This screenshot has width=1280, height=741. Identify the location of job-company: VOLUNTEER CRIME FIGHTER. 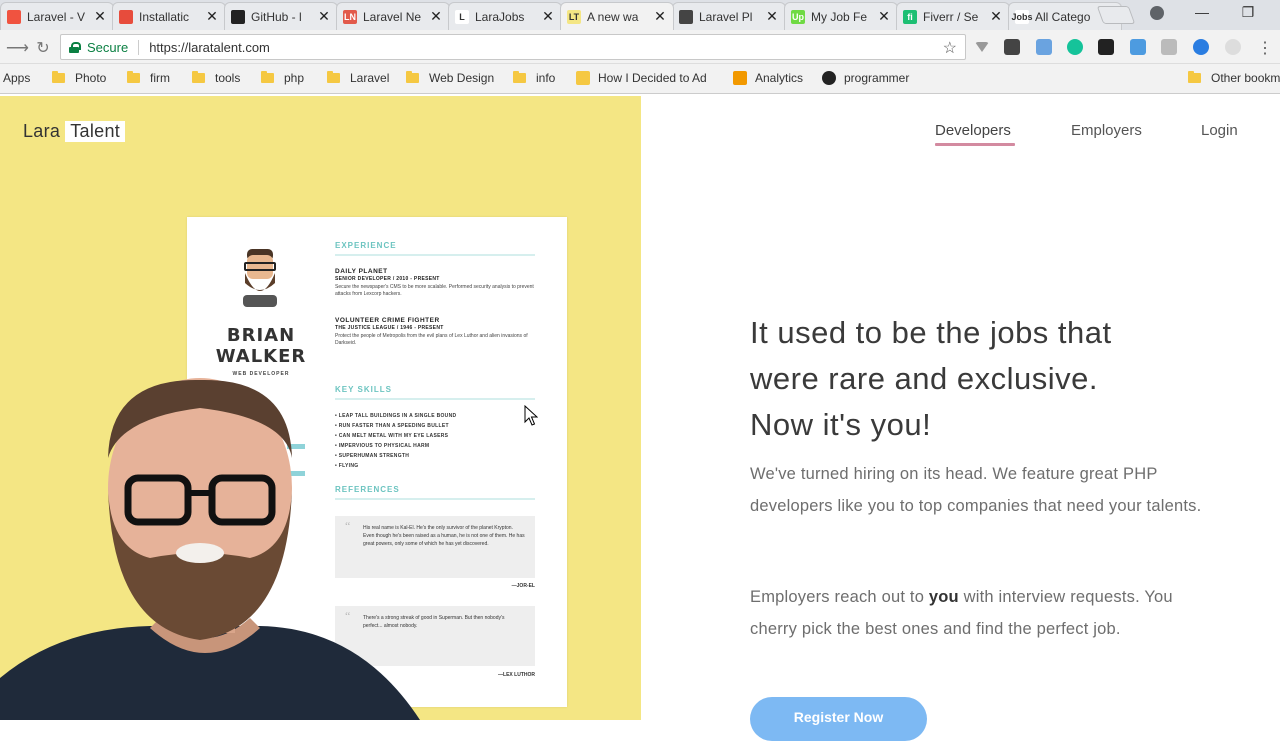
(387, 320).